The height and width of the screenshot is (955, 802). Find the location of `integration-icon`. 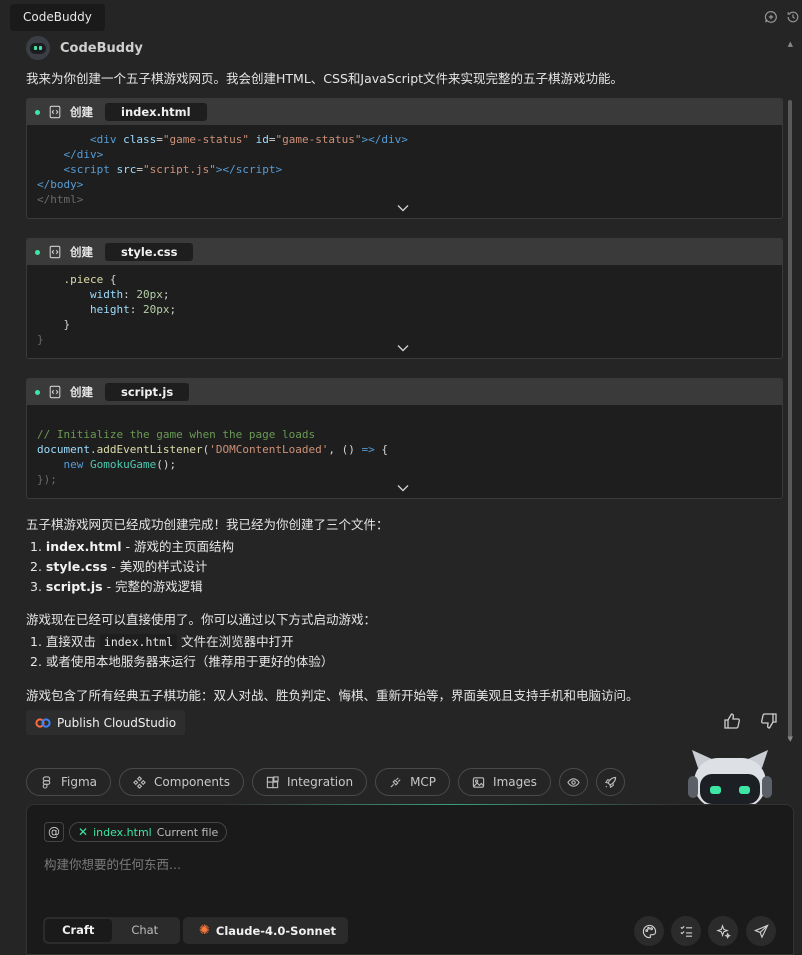

integration-icon is located at coordinates (272, 781).